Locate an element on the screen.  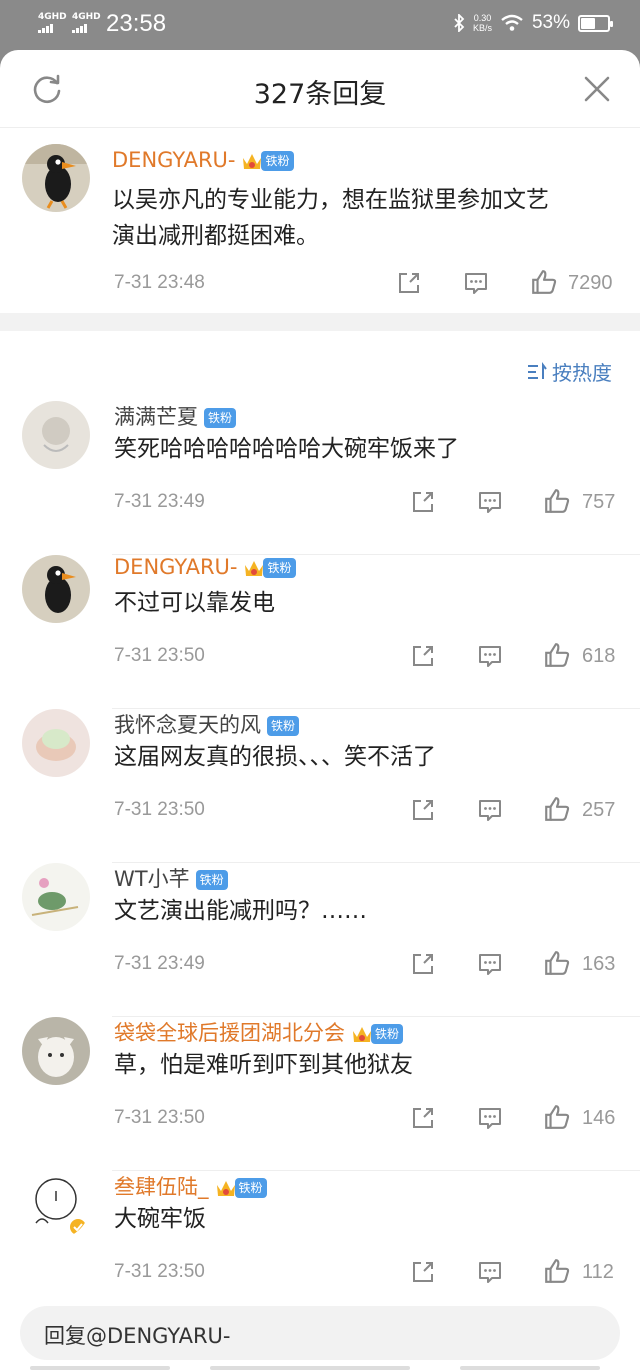
sort-button: 按热度 is located at coordinates (569, 371).